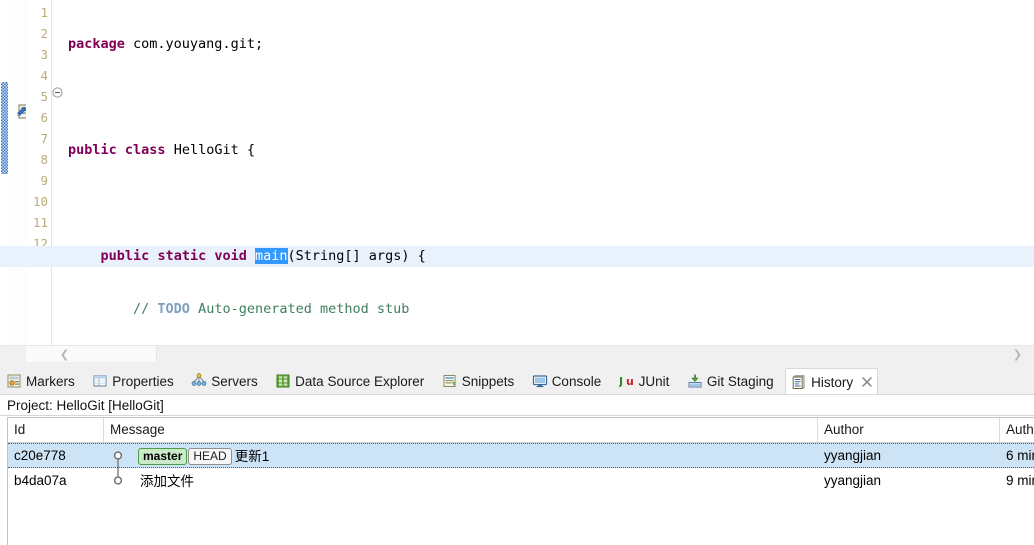 Image resolution: width=1034 pixels, height=545 pixels. I want to click on head-badge: HEAD, so click(210, 456).